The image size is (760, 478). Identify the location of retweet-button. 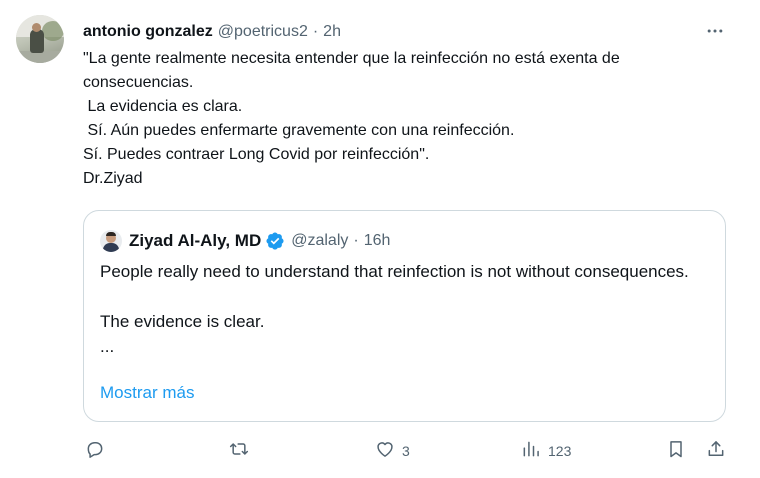
(239, 451).